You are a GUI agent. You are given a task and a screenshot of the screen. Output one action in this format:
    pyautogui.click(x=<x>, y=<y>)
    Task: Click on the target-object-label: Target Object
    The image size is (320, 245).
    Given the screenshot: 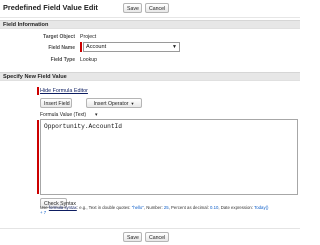 What is the action you would take?
    pyautogui.click(x=59, y=37)
    